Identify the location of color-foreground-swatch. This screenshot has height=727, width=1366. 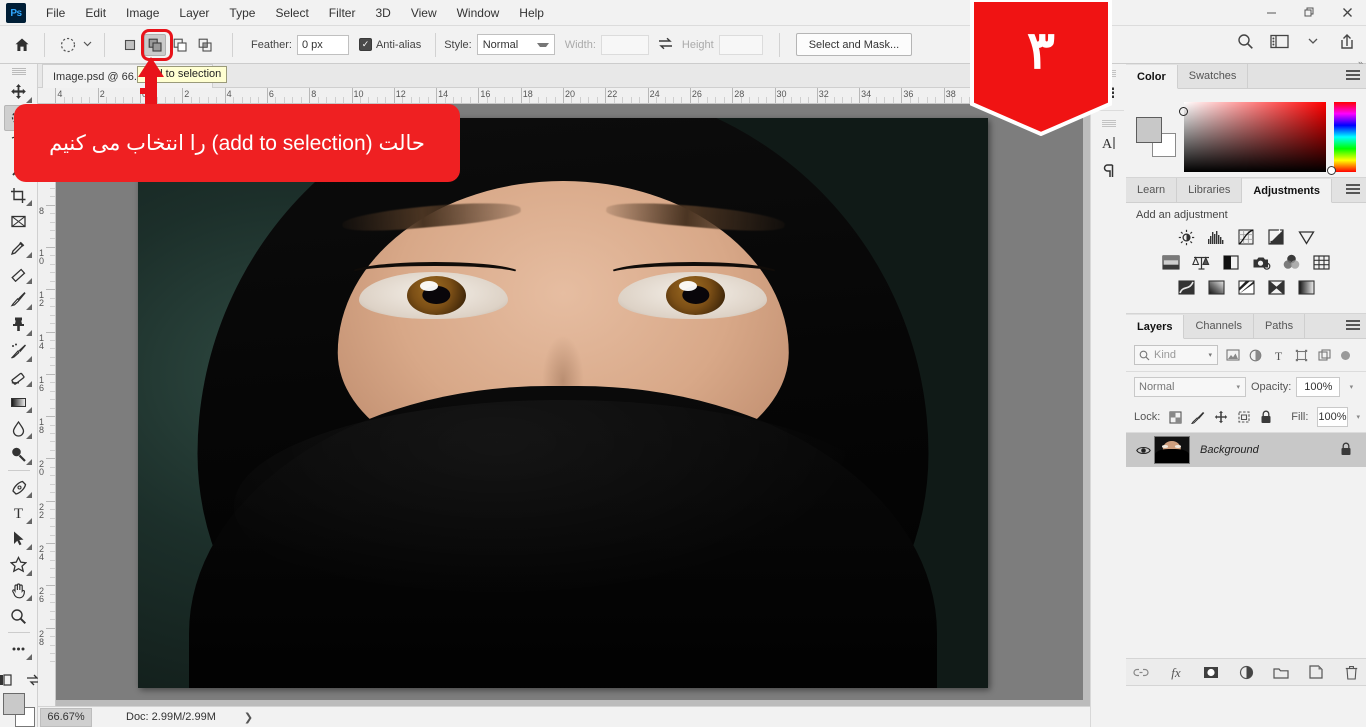
(1149, 130).